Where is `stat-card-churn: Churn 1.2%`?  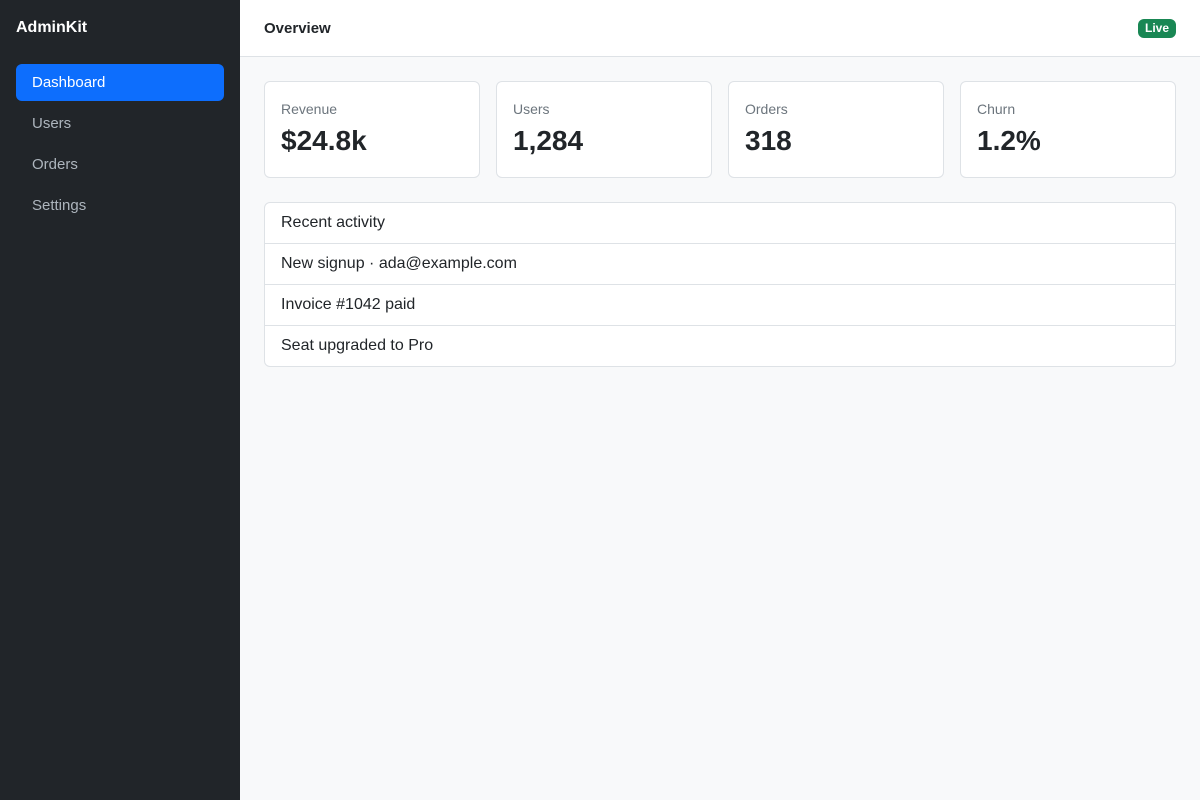 stat-card-churn: Churn 1.2% is located at coordinates (1068, 129).